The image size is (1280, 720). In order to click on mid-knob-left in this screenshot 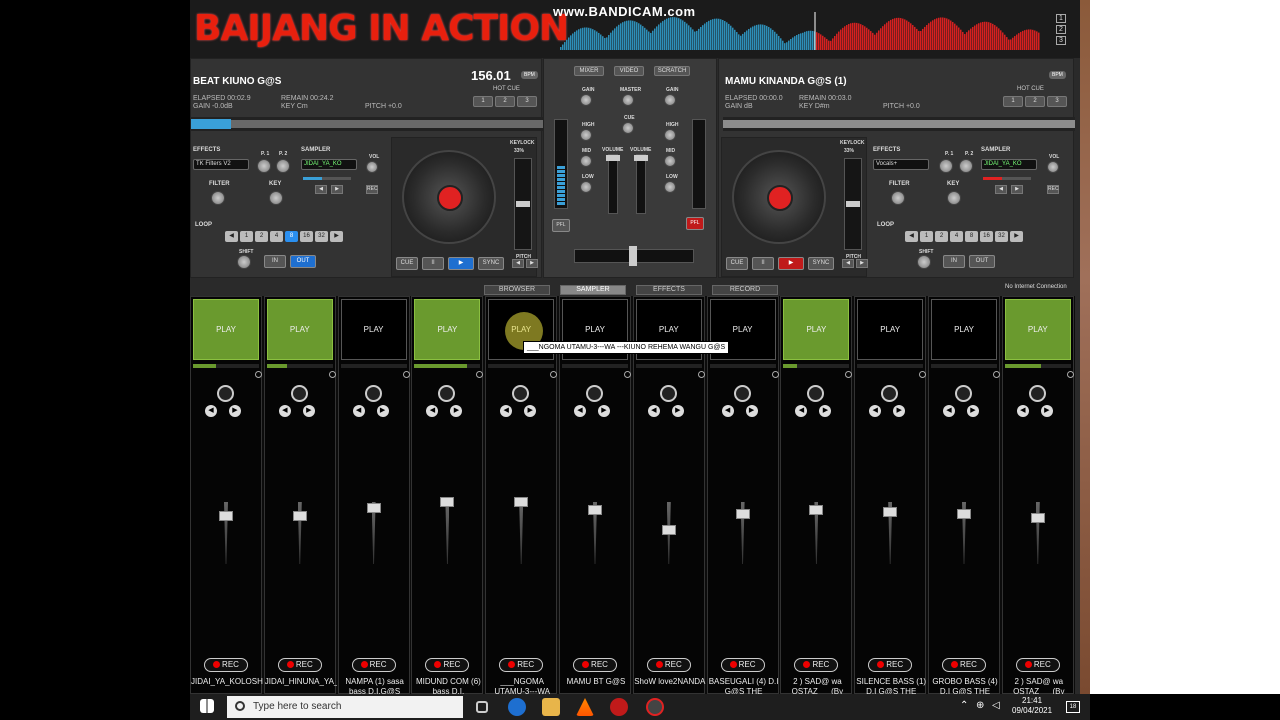, I will do `click(586, 161)`.